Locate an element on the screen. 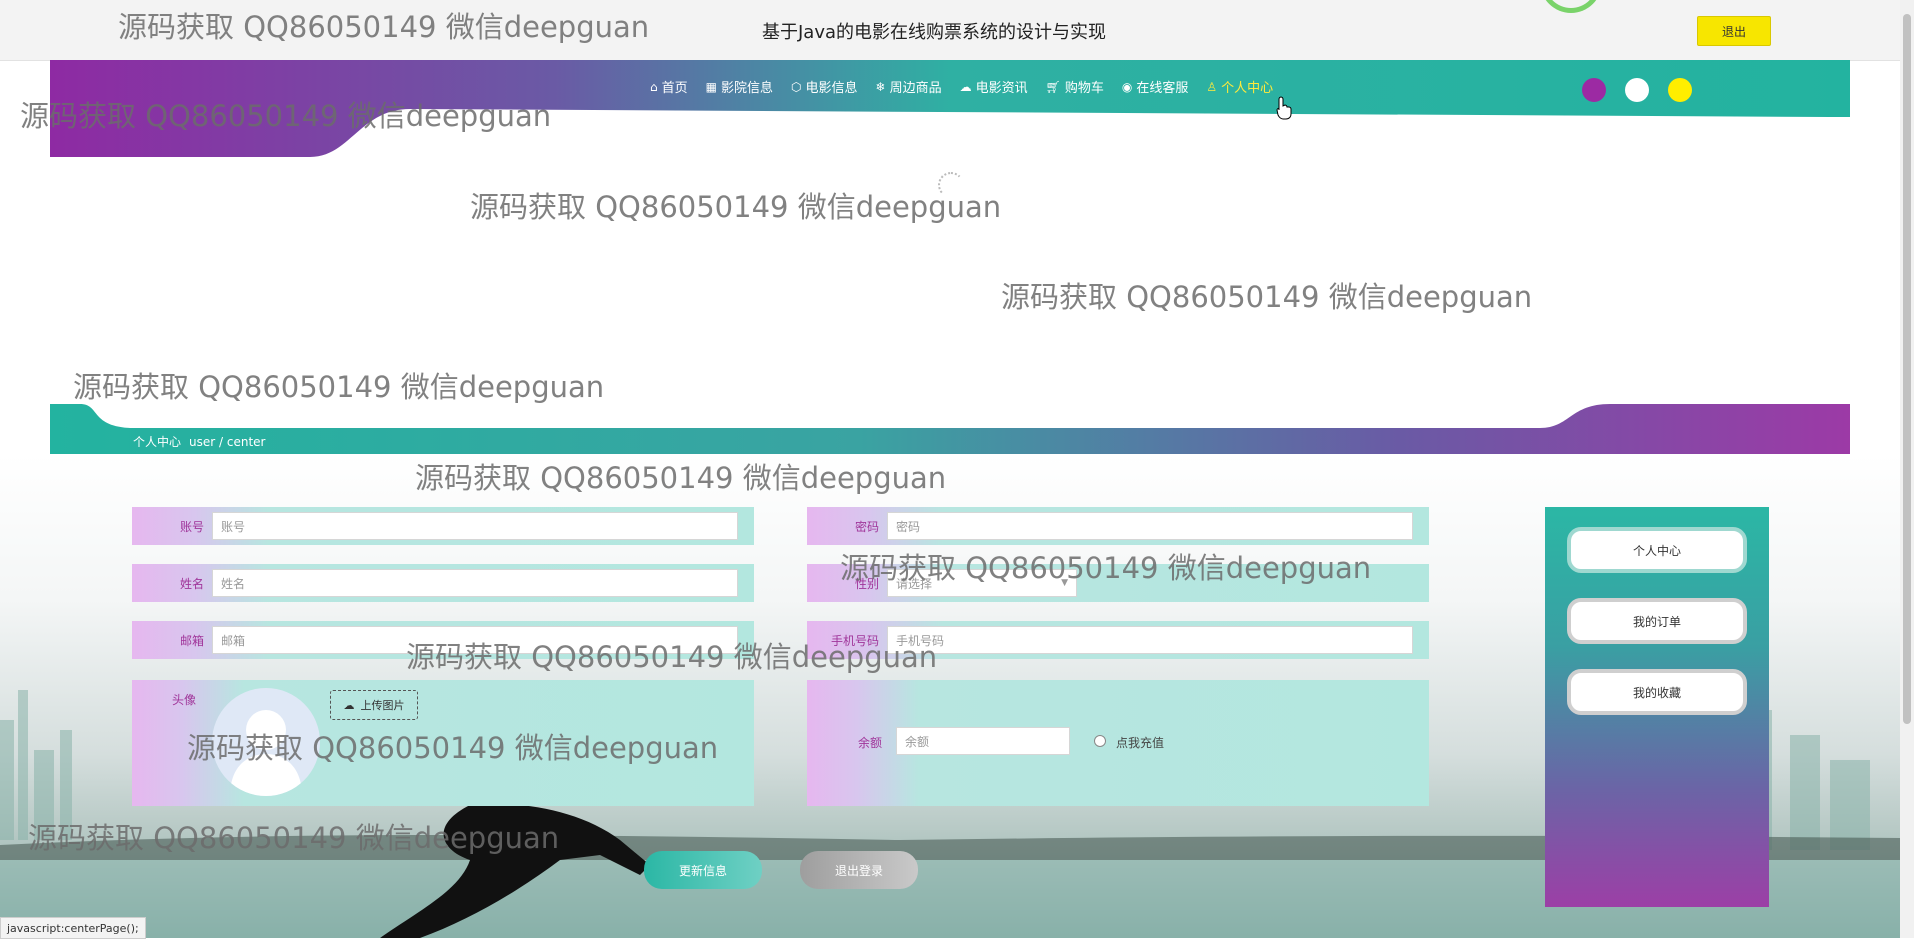 The image size is (1914, 939). cube-icon: ⬡ is located at coordinates (796, 86).